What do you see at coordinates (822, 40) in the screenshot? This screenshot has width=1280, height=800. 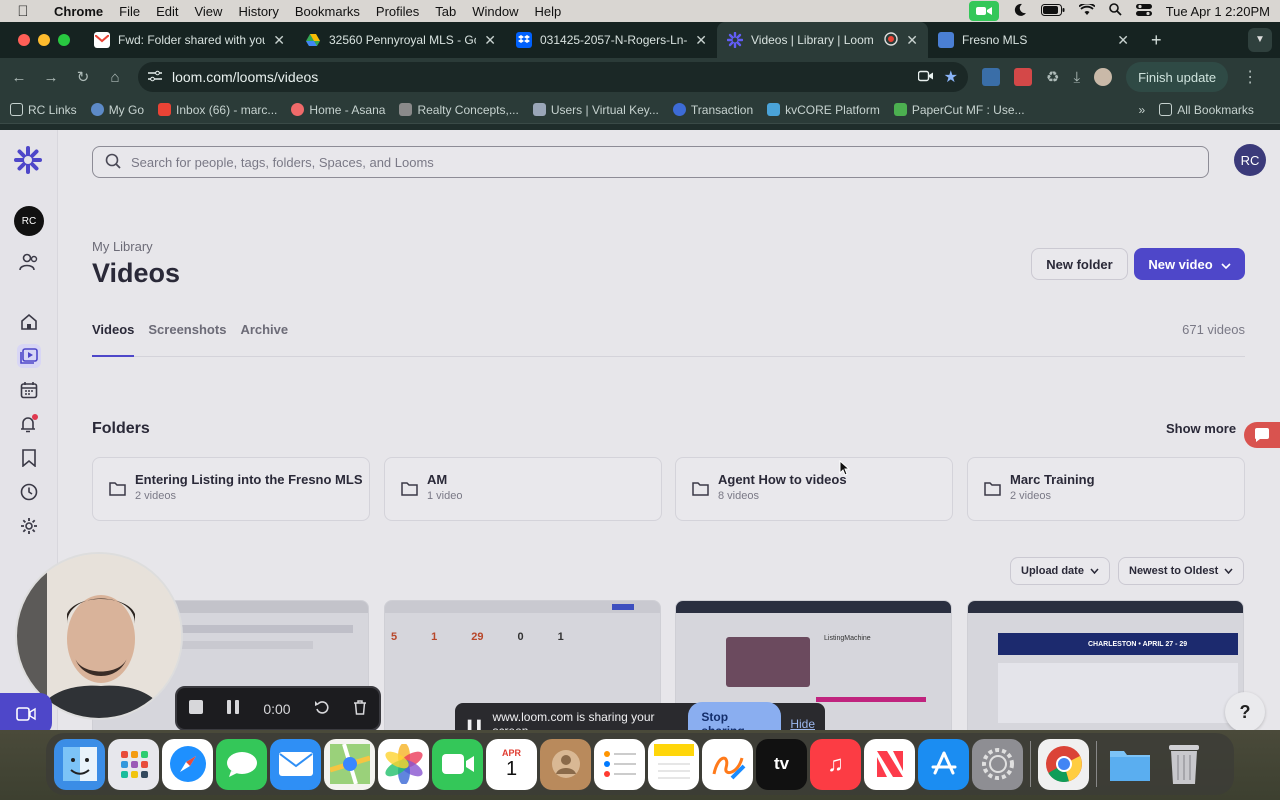 I see `tab-loom-library: Videos | Library | Loom ✕` at bounding box center [822, 40].